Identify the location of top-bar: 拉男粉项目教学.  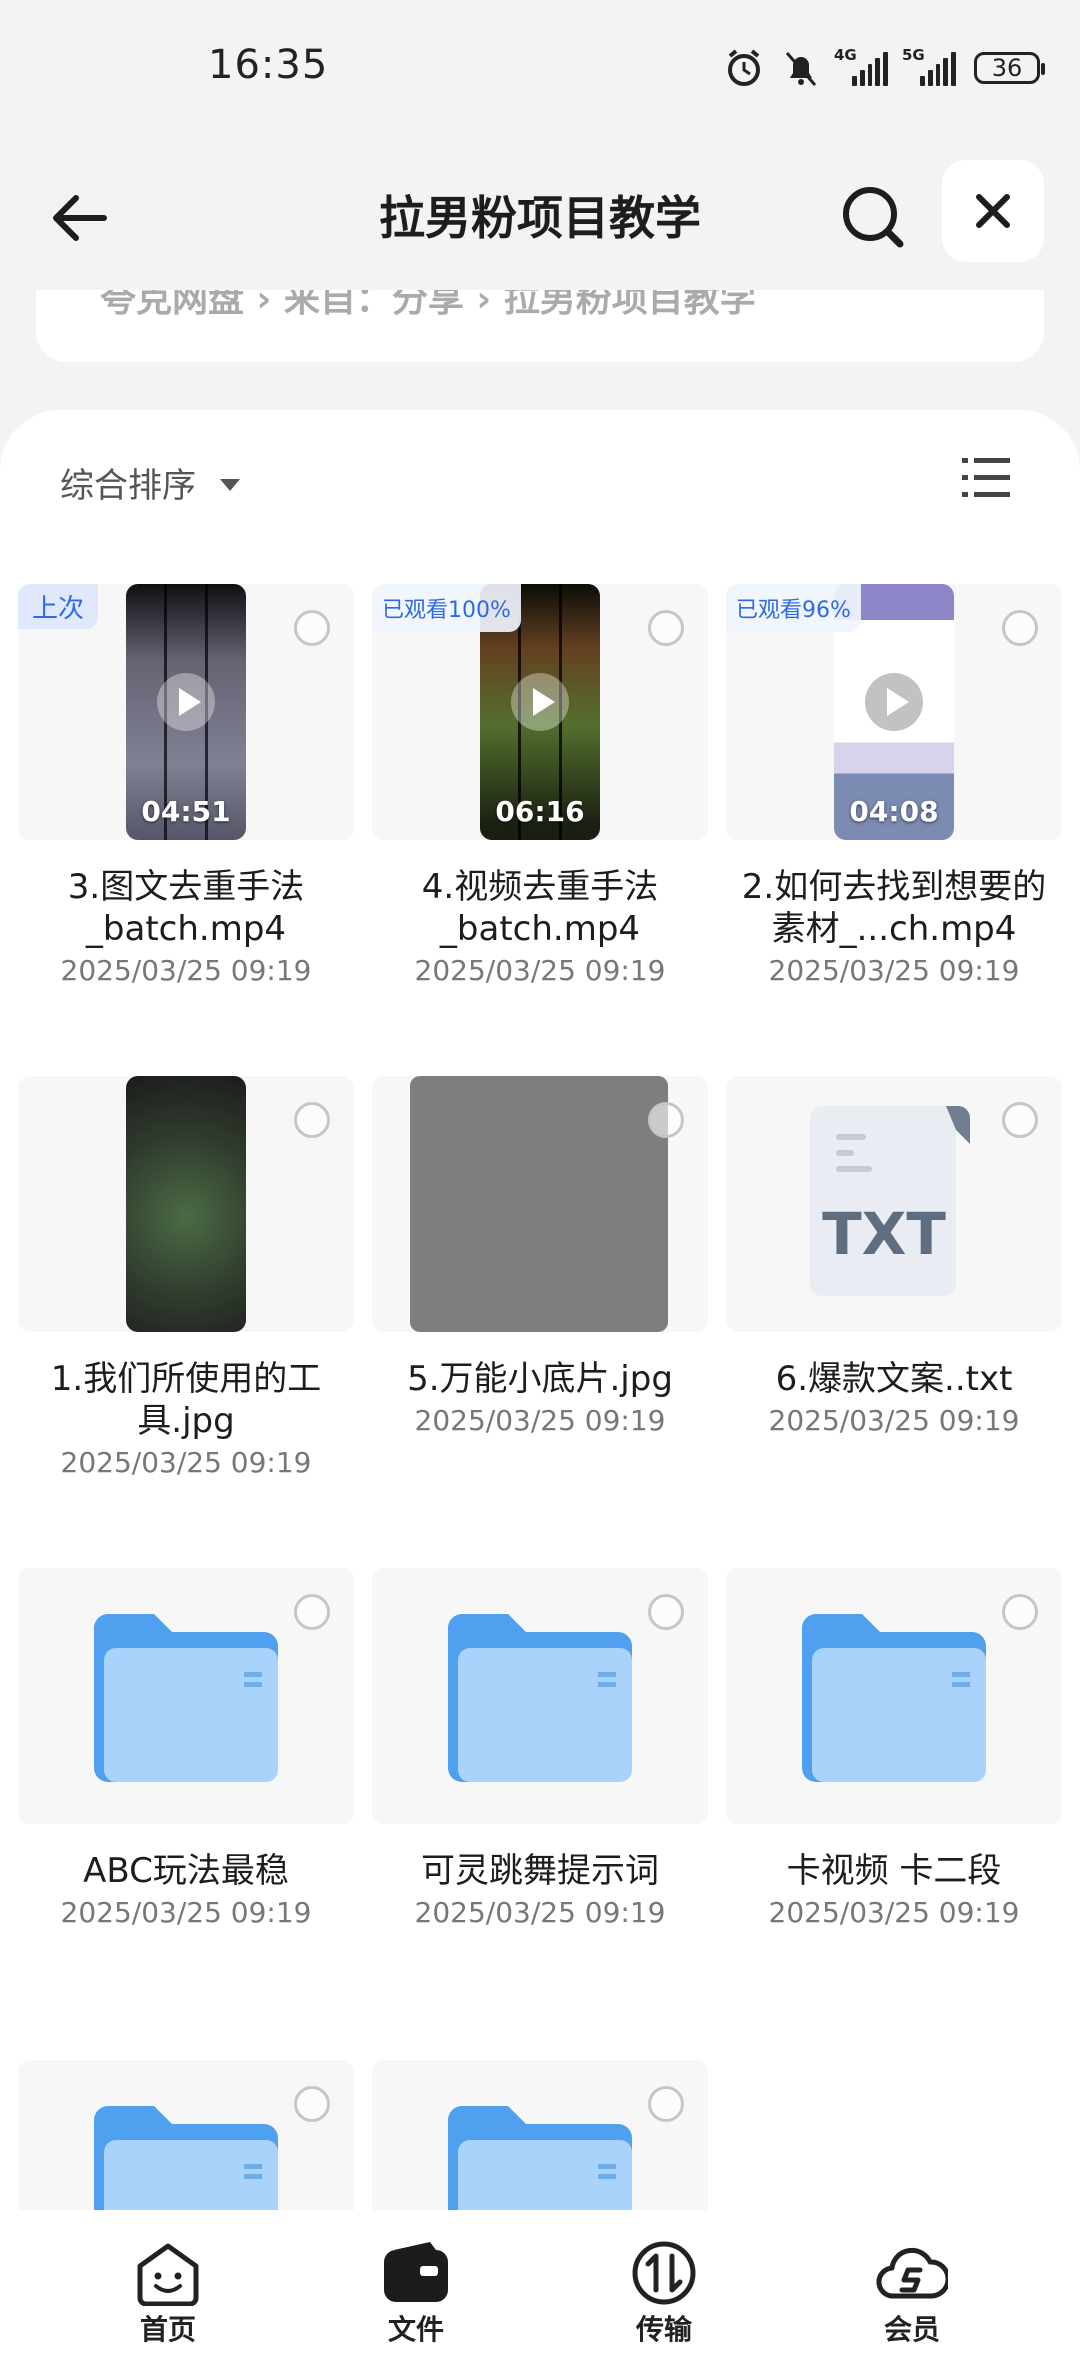
(540, 215).